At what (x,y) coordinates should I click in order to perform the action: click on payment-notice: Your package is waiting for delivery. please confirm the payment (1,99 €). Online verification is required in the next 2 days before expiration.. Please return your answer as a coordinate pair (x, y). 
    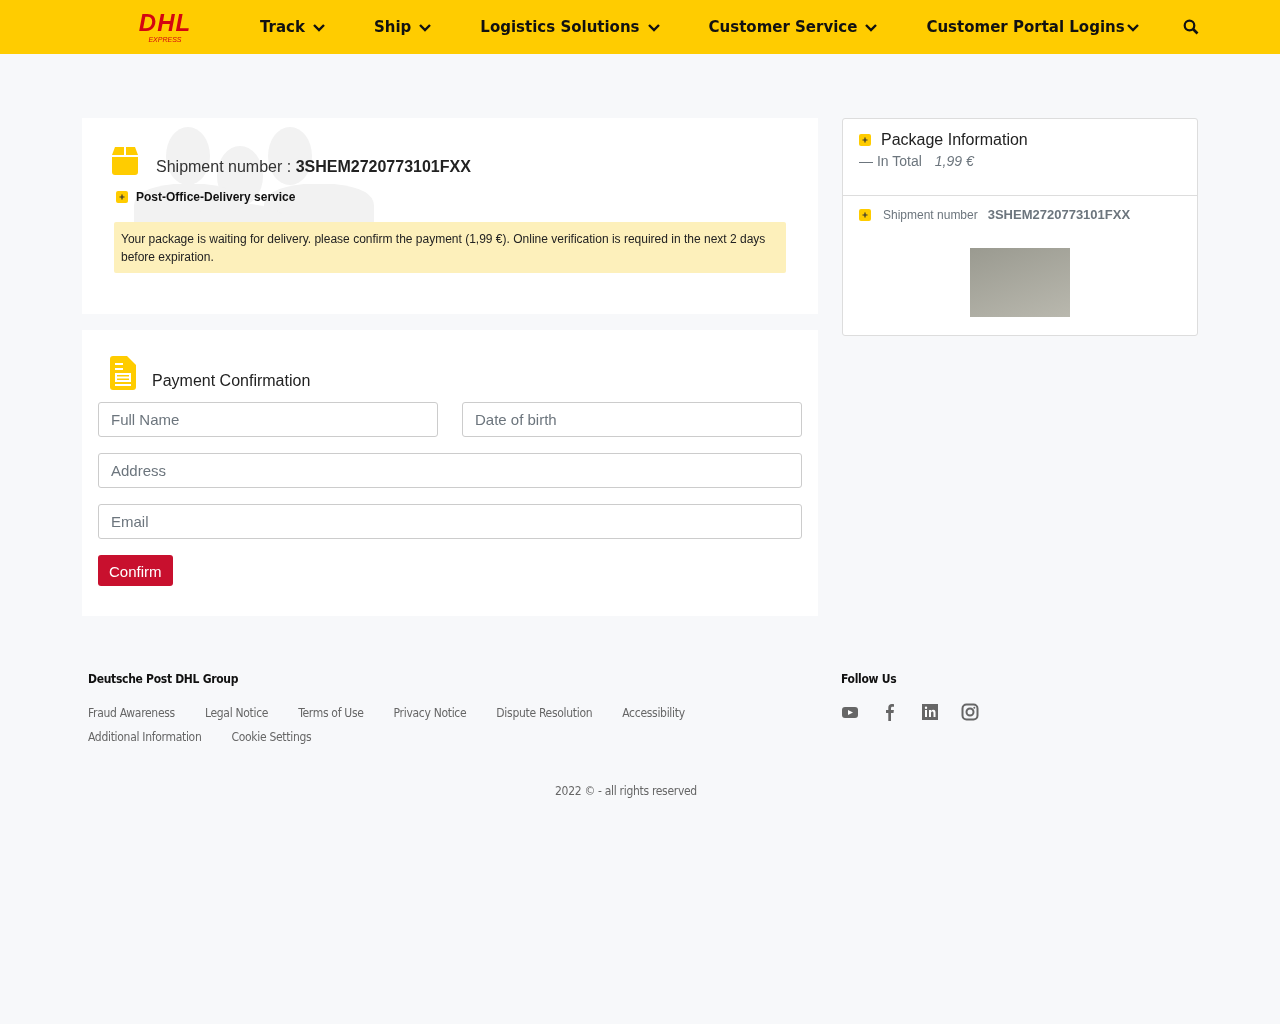
    Looking at the image, I should click on (450, 247).